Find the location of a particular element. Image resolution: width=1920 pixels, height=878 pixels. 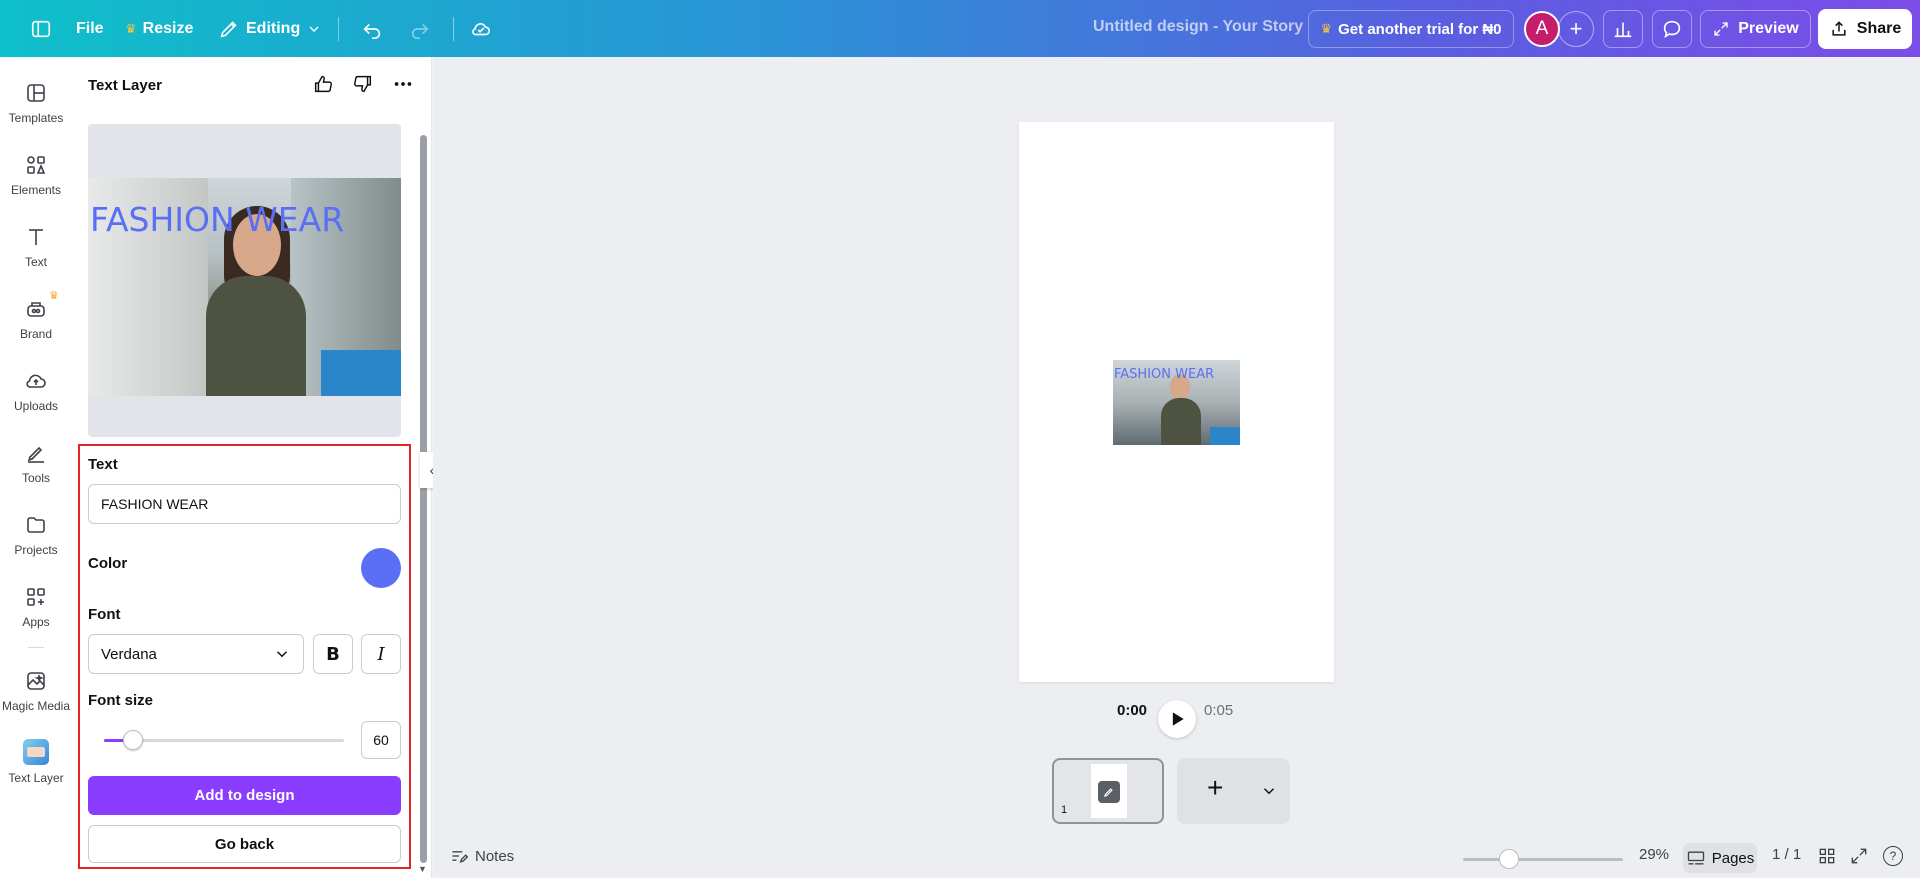

fullscreen-button is located at coordinates (1859, 856).